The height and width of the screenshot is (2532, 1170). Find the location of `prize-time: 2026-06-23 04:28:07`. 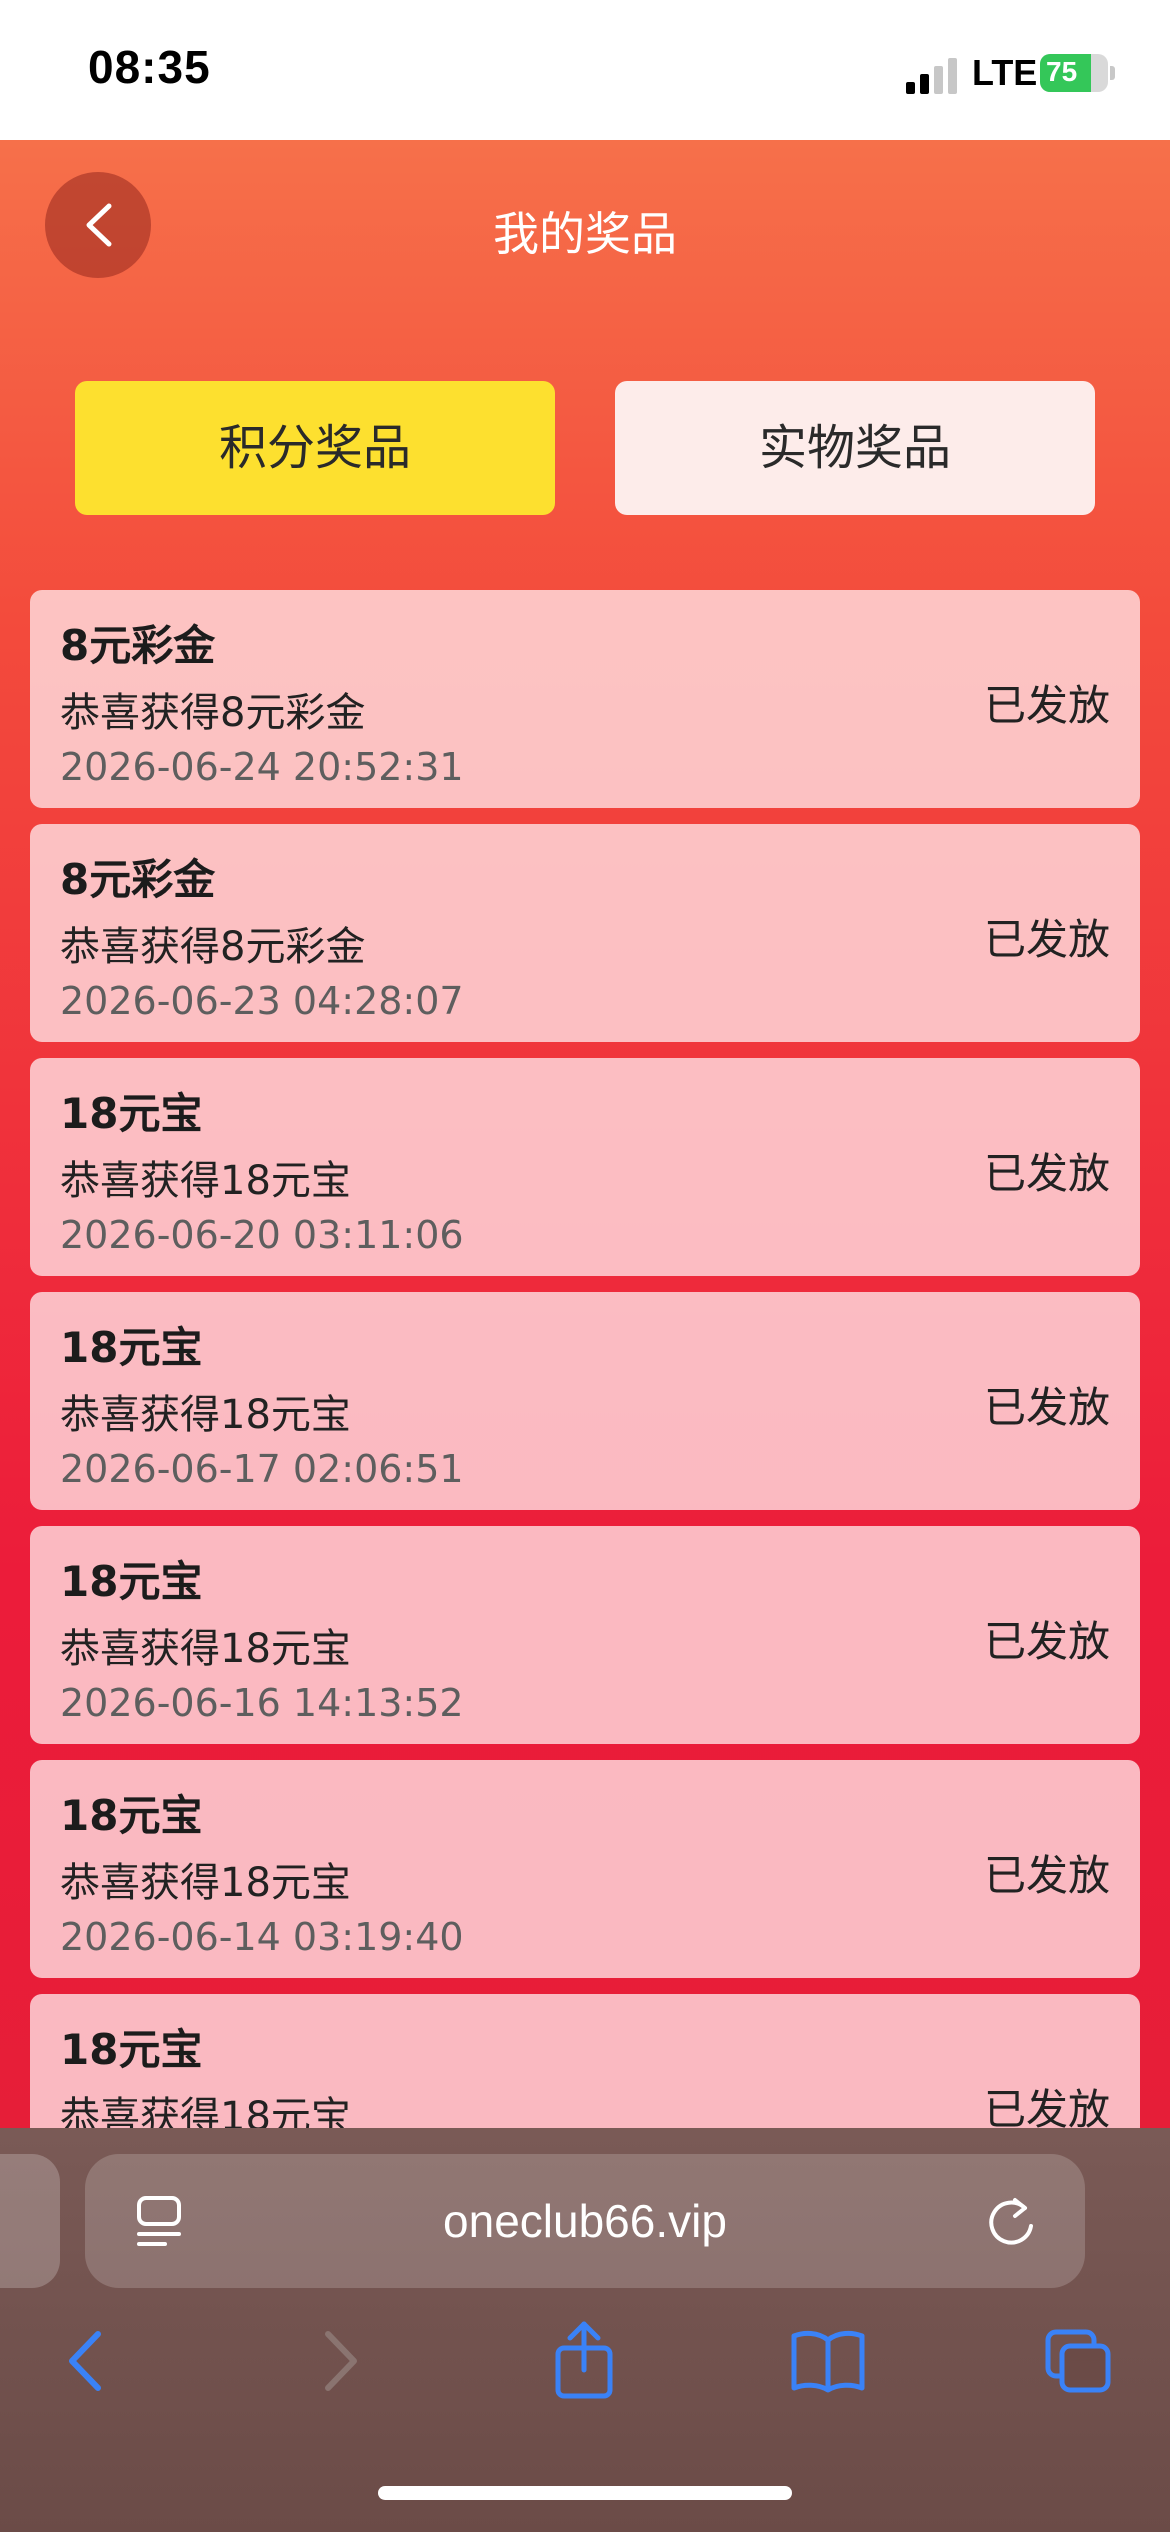

prize-time: 2026-06-23 04:28:07 is located at coordinates (262, 1001).